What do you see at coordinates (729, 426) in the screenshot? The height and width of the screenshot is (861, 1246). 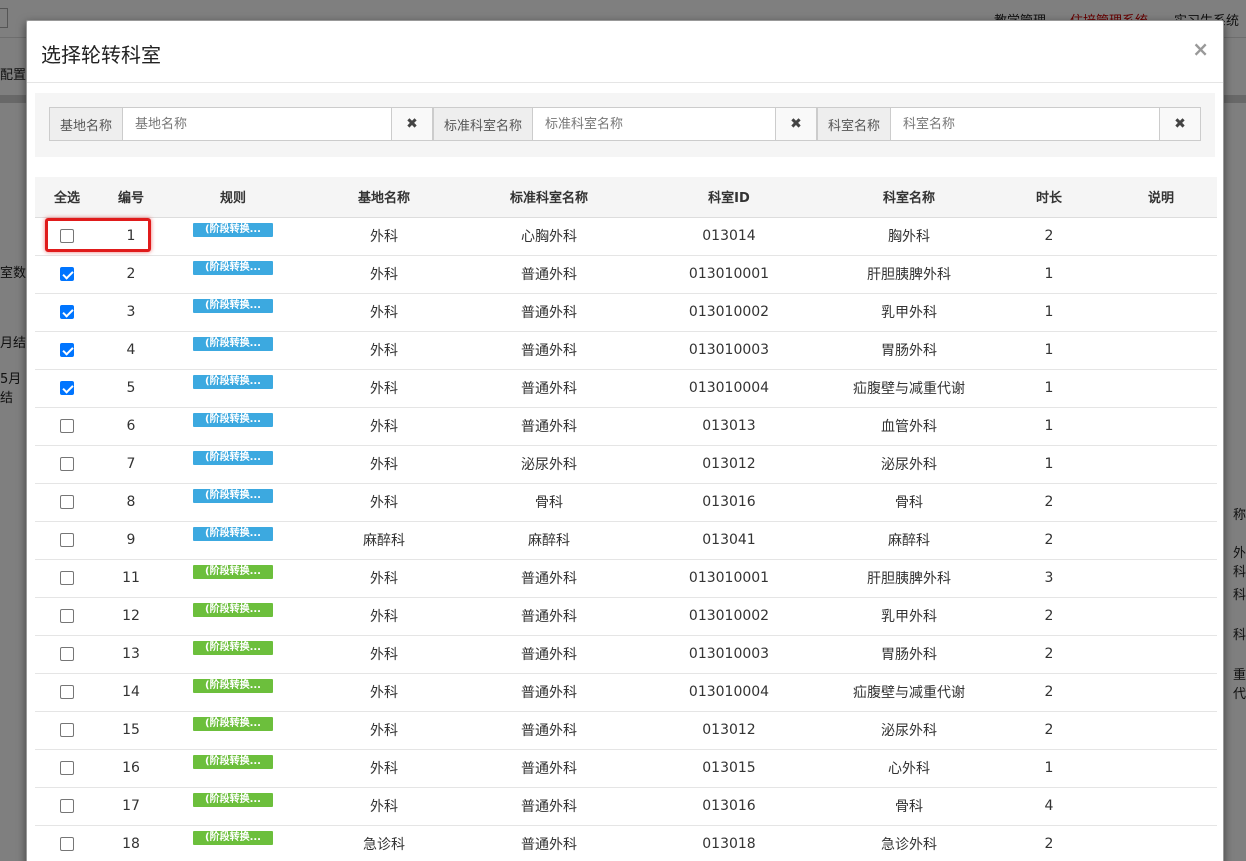 I see `row-dept-id: 013013` at bounding box center [729, 426].